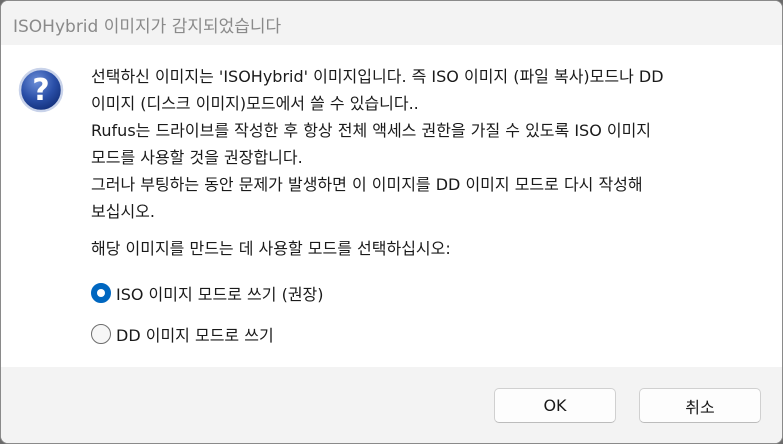 This screenshot has height=444, width=783. Describe the element at coordinates (195, 334) in the screenshot. I see `dd-mode-label: DD 이미지 모드로 쓰기` at that location.